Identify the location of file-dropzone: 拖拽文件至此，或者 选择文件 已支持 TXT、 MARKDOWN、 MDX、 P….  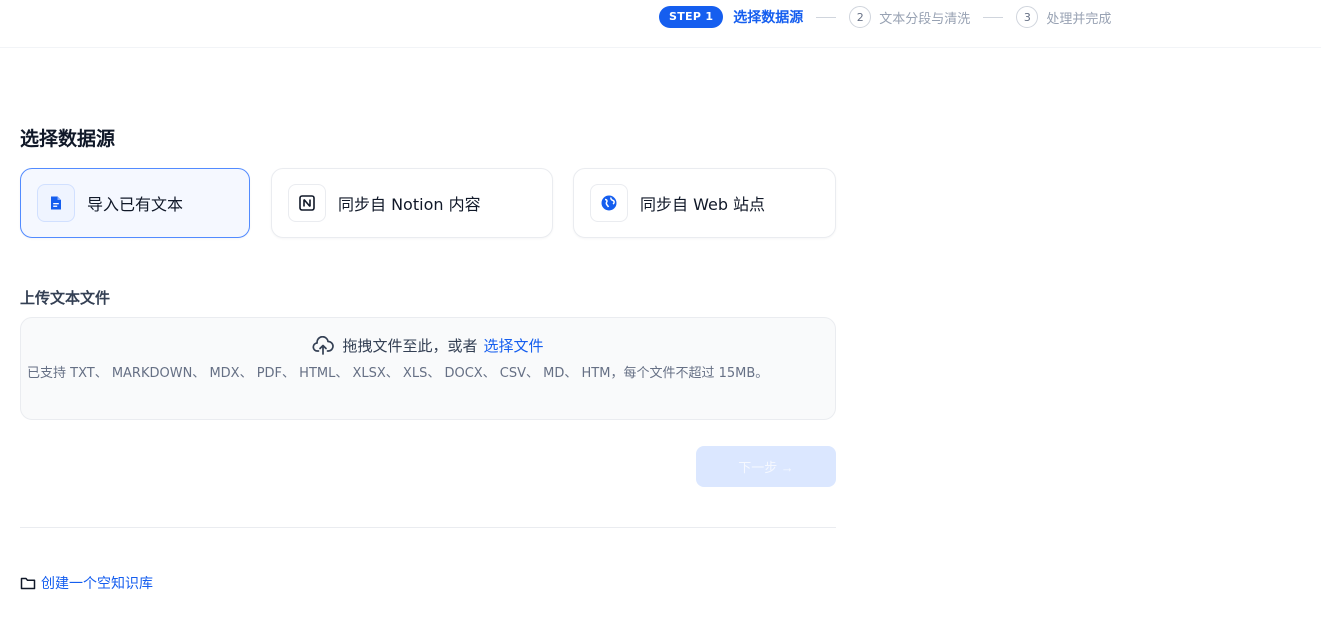
(428, 368).